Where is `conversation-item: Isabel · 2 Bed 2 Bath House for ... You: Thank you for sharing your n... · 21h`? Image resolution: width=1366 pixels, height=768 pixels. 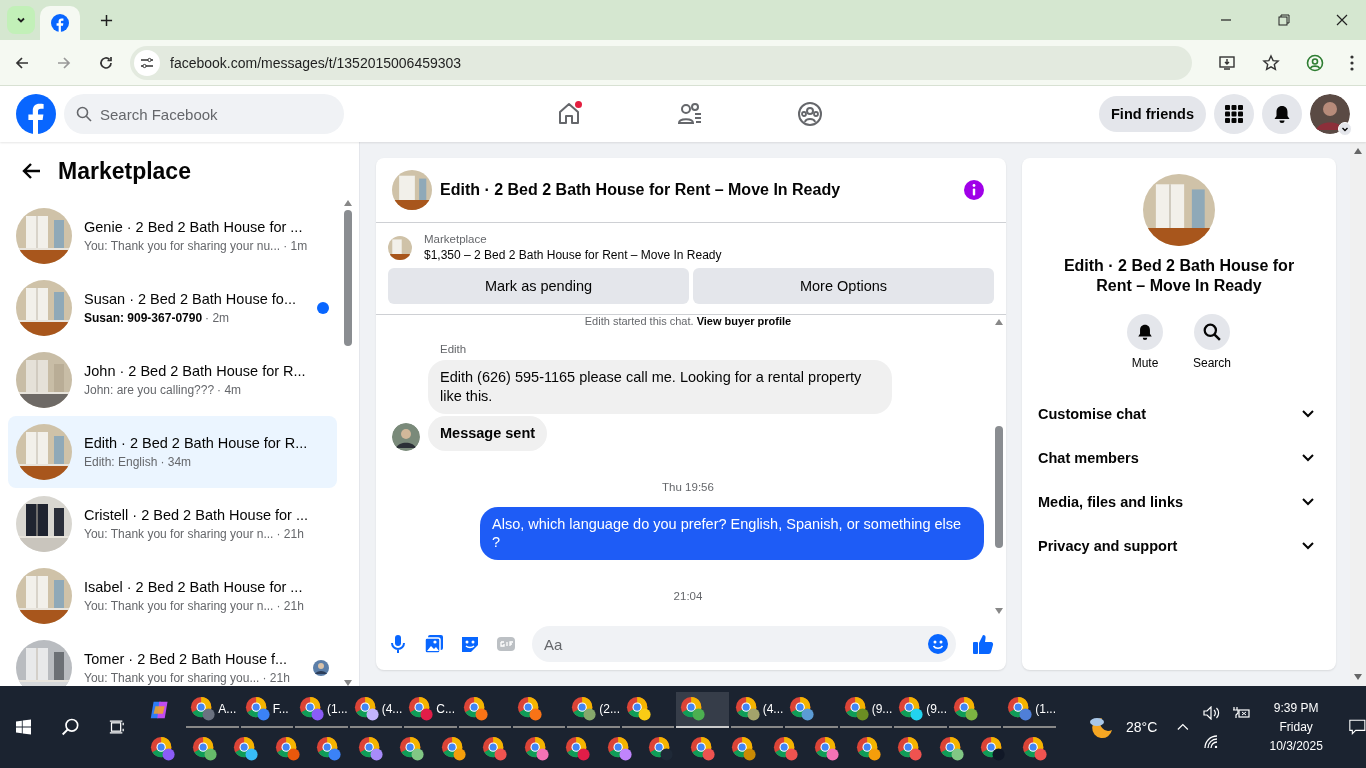 conversation-item: Isabel · 2 Bed 2 Bath House for ... You: Thank you for sharing your n... · 21h is located at coordinates (172, 596).